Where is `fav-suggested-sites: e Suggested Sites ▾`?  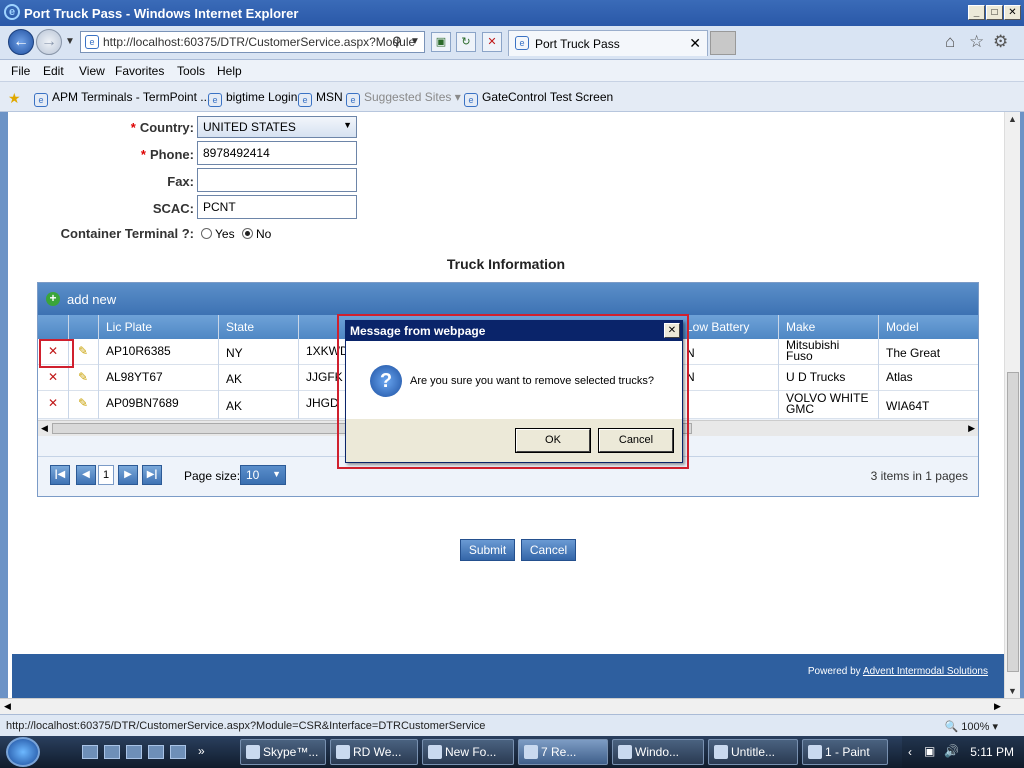
fav-suggested-sites: e Suggested Sites ▾ is located at coordinates (403, 98).